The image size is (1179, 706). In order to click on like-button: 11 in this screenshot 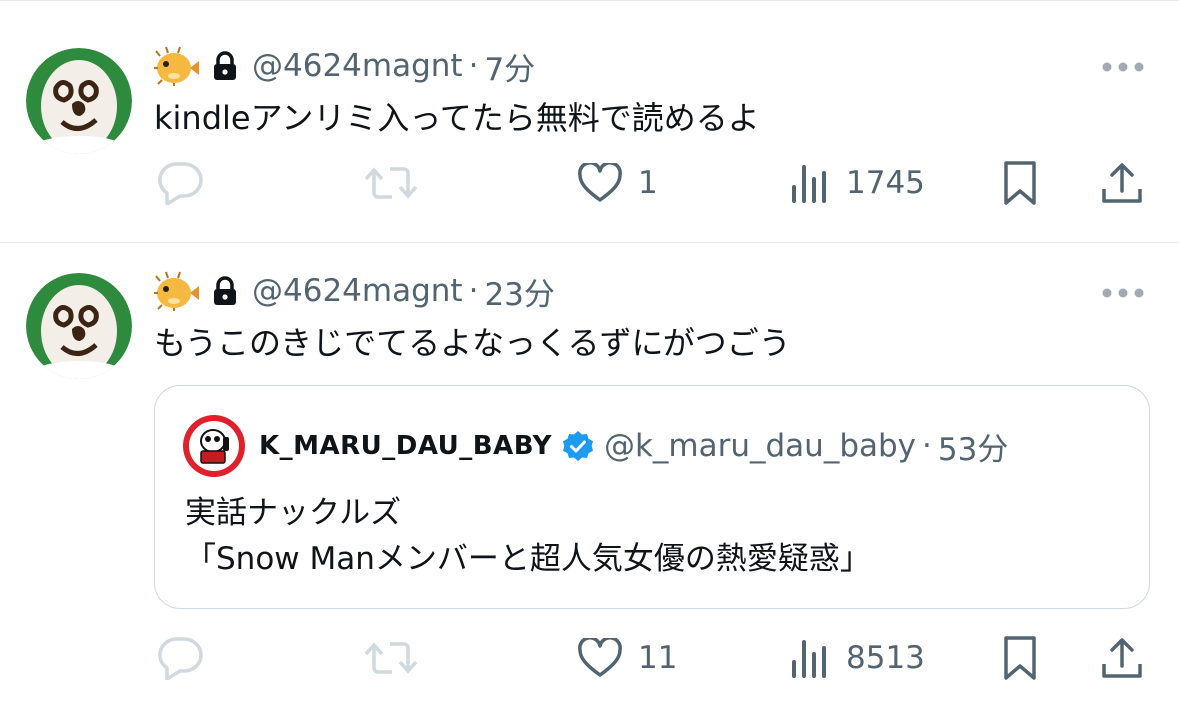, I will do `click(627, 658)`.